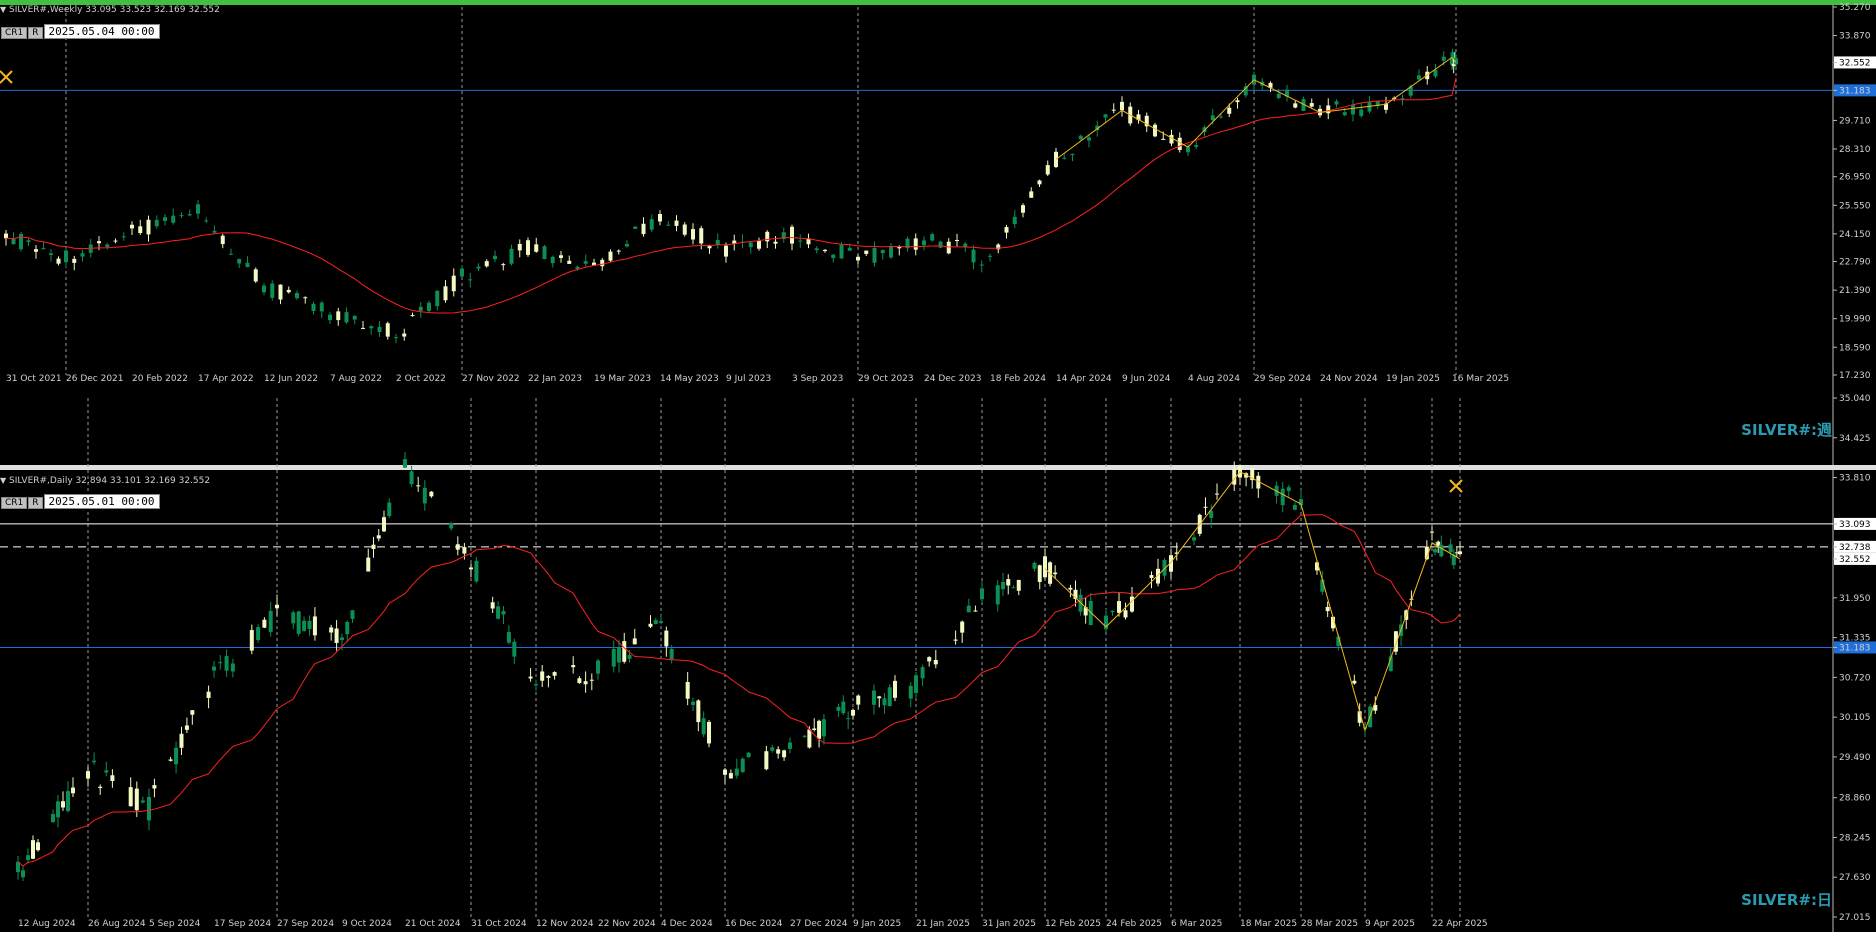 The width and height of the screenshot is (1876, 932). What do you see at coordinates (1134, 924) in the screenshot?
I see `daily-date-label: 24 Feb 2025` at bounding box center [1134, 924].